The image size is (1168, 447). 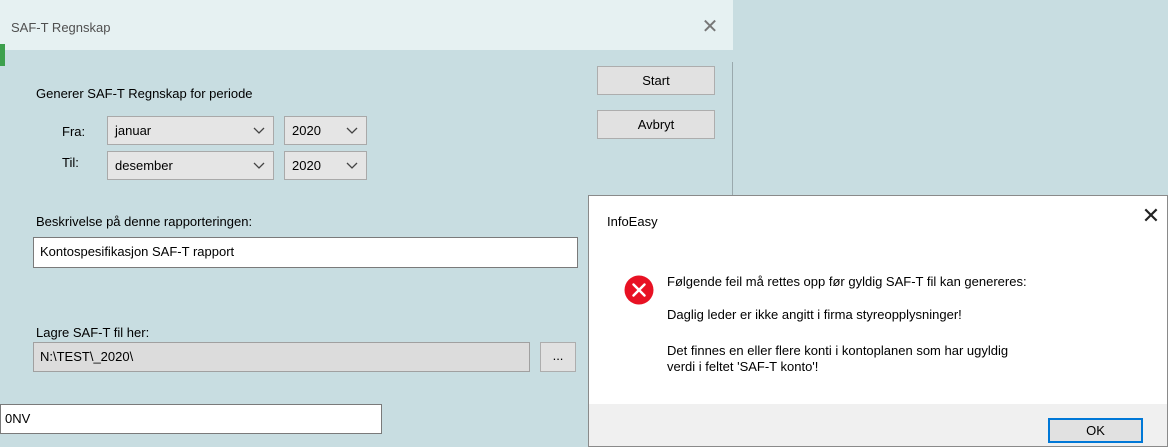 I want to click on description-input: Kontospesifikasjon SAF-T rapport, so click(x=305, y=252).